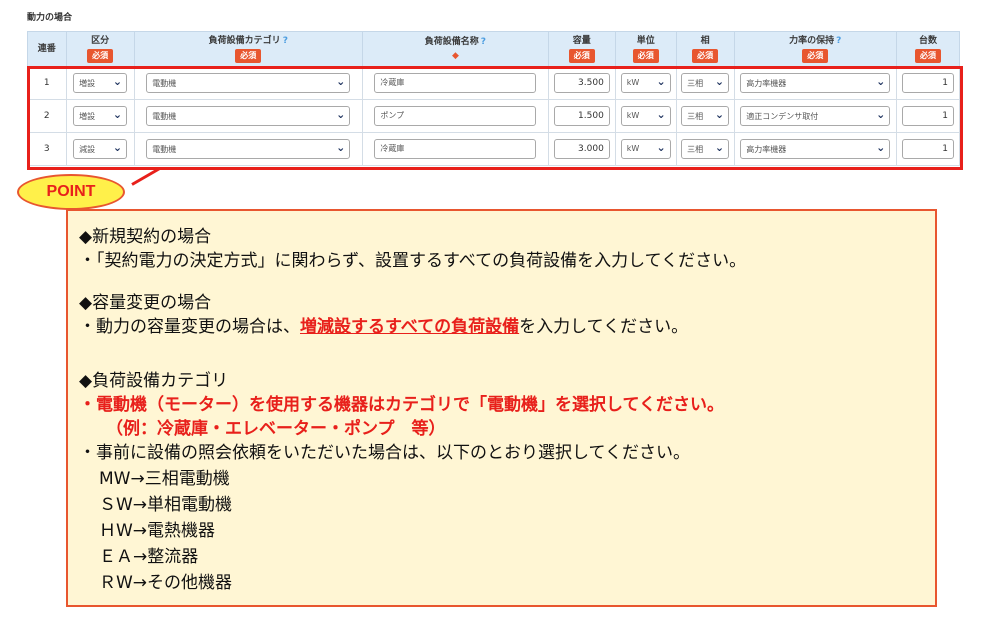 This screenshot has height=635, width=1000. Describe the element at coordinates (149, 557) in the screenshot. I see `code-item: ＥＡ→整流器` at that location.